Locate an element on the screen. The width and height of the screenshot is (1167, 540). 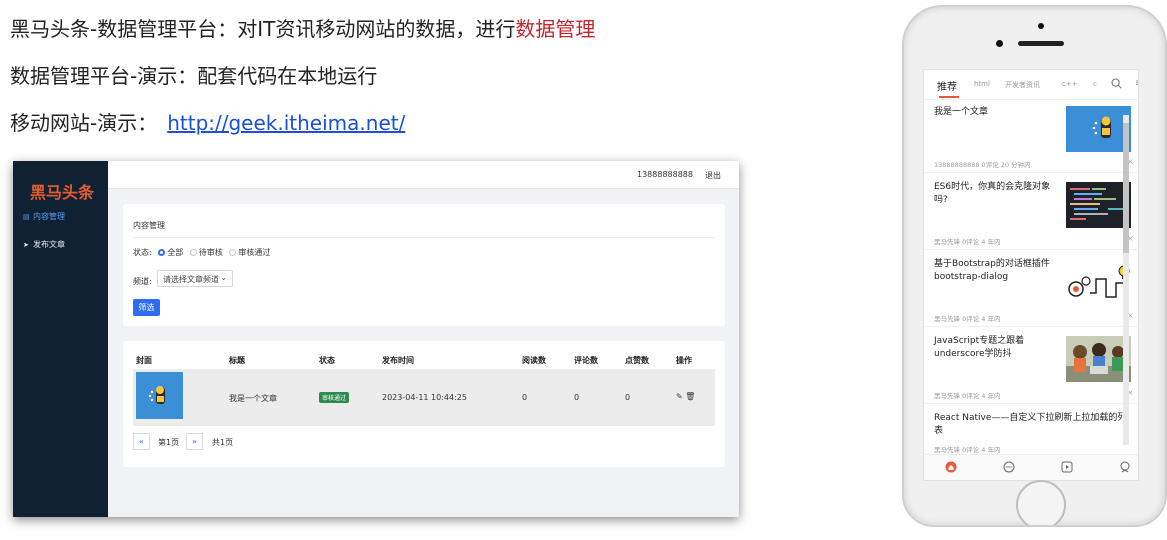
col-header-status: 状态 is located at coordinates (327, 360).